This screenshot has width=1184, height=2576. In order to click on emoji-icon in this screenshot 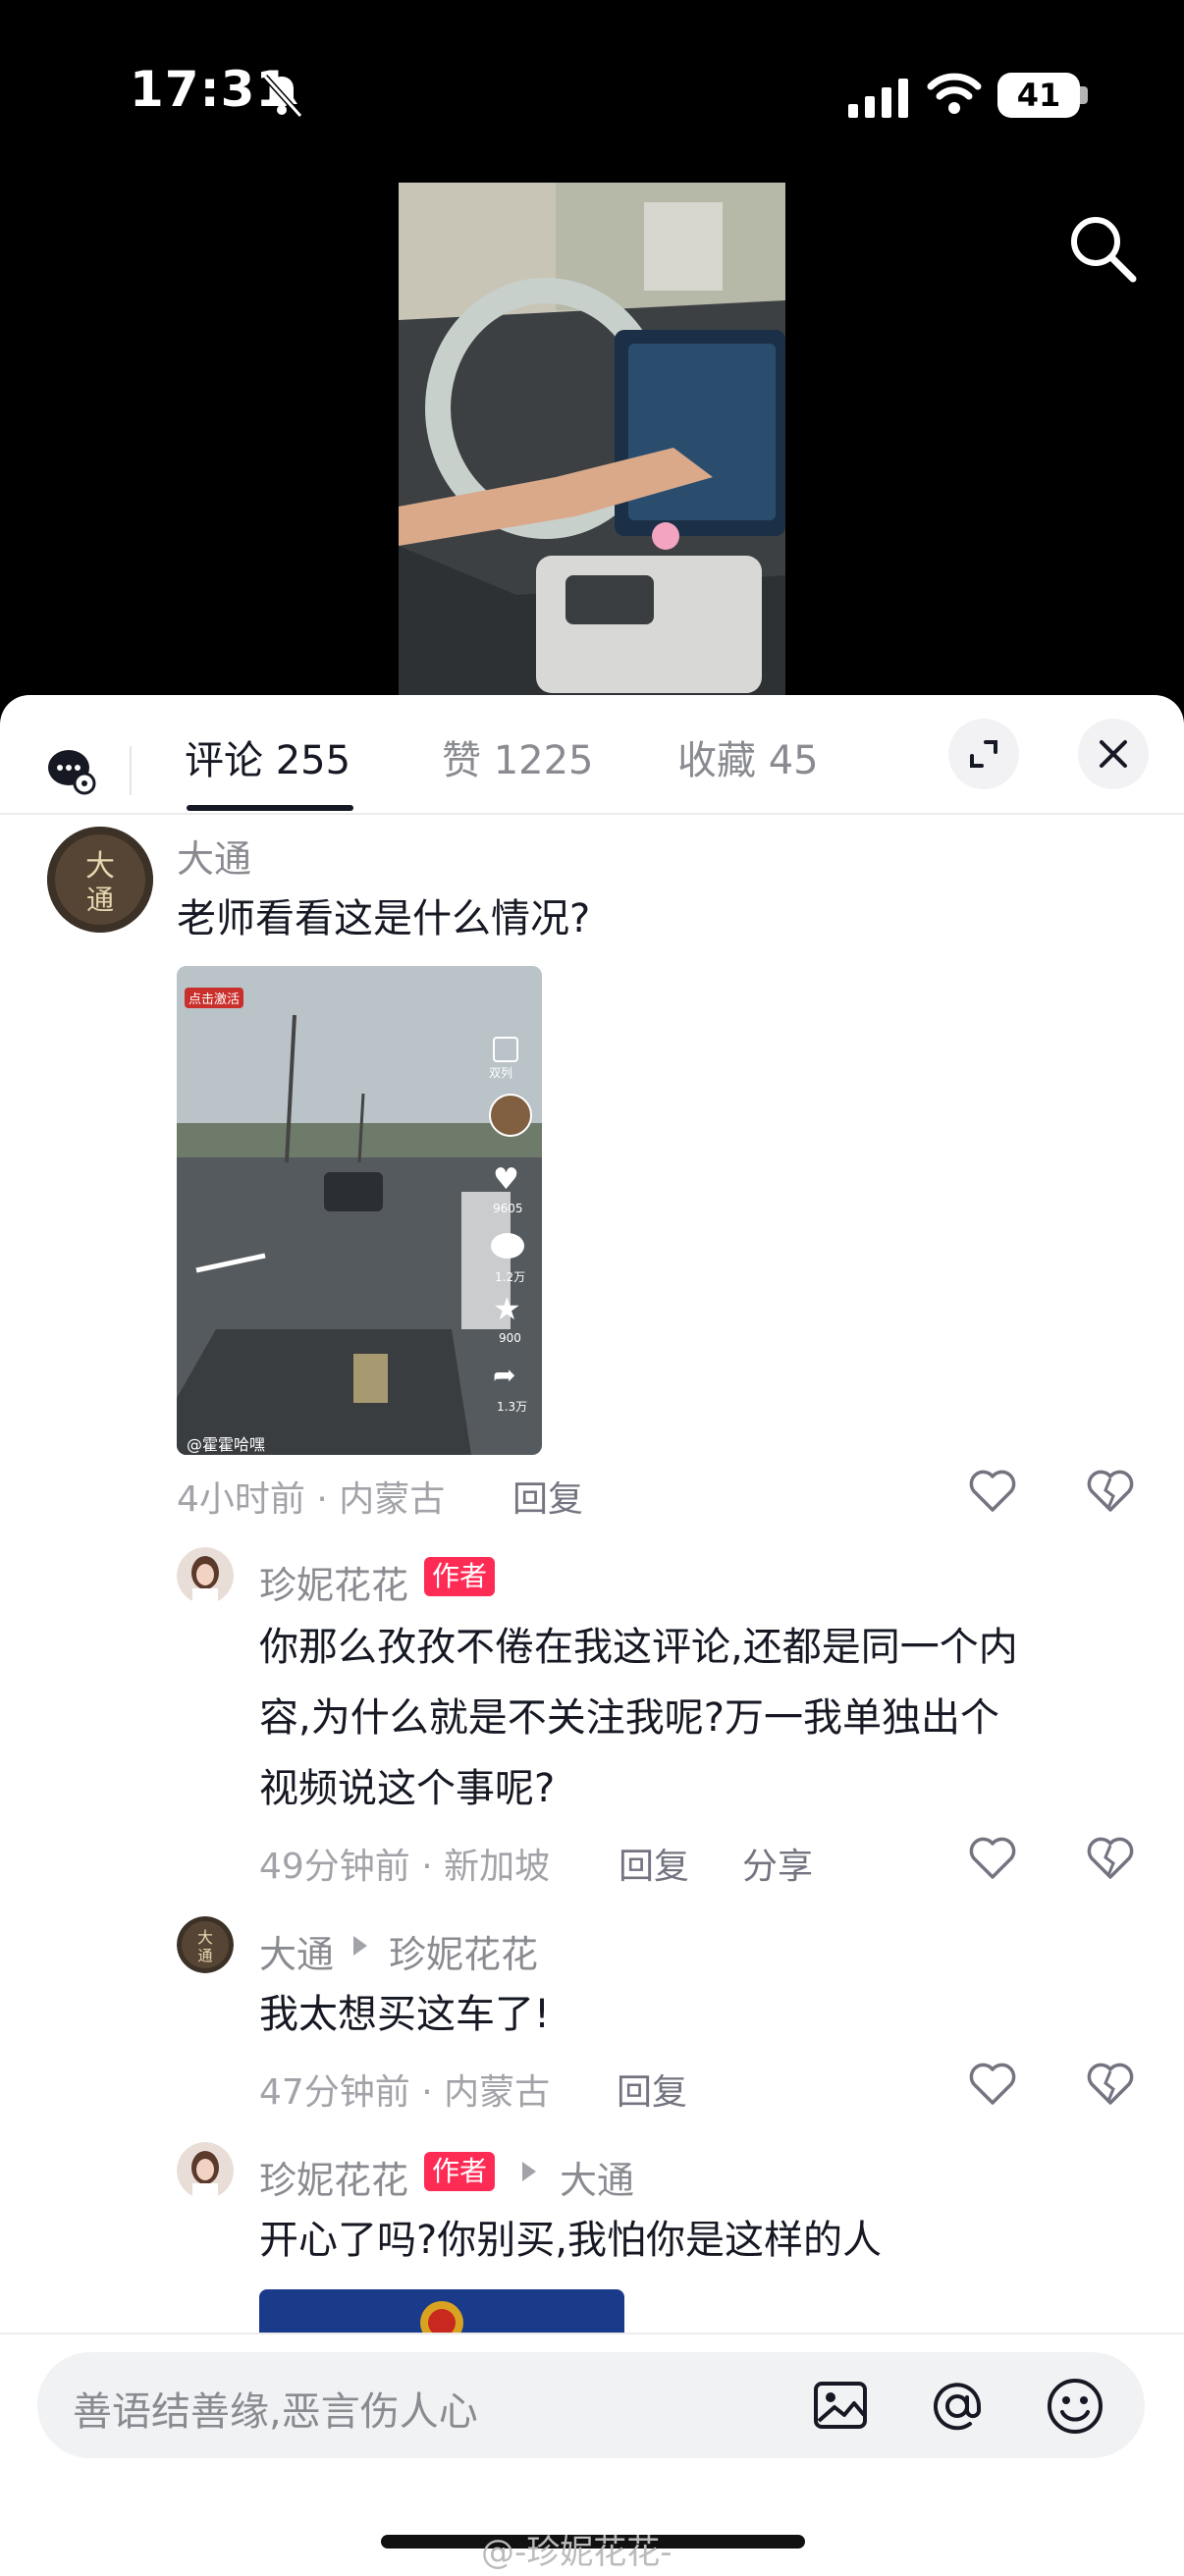, I will do `click(1075, 2406)`.